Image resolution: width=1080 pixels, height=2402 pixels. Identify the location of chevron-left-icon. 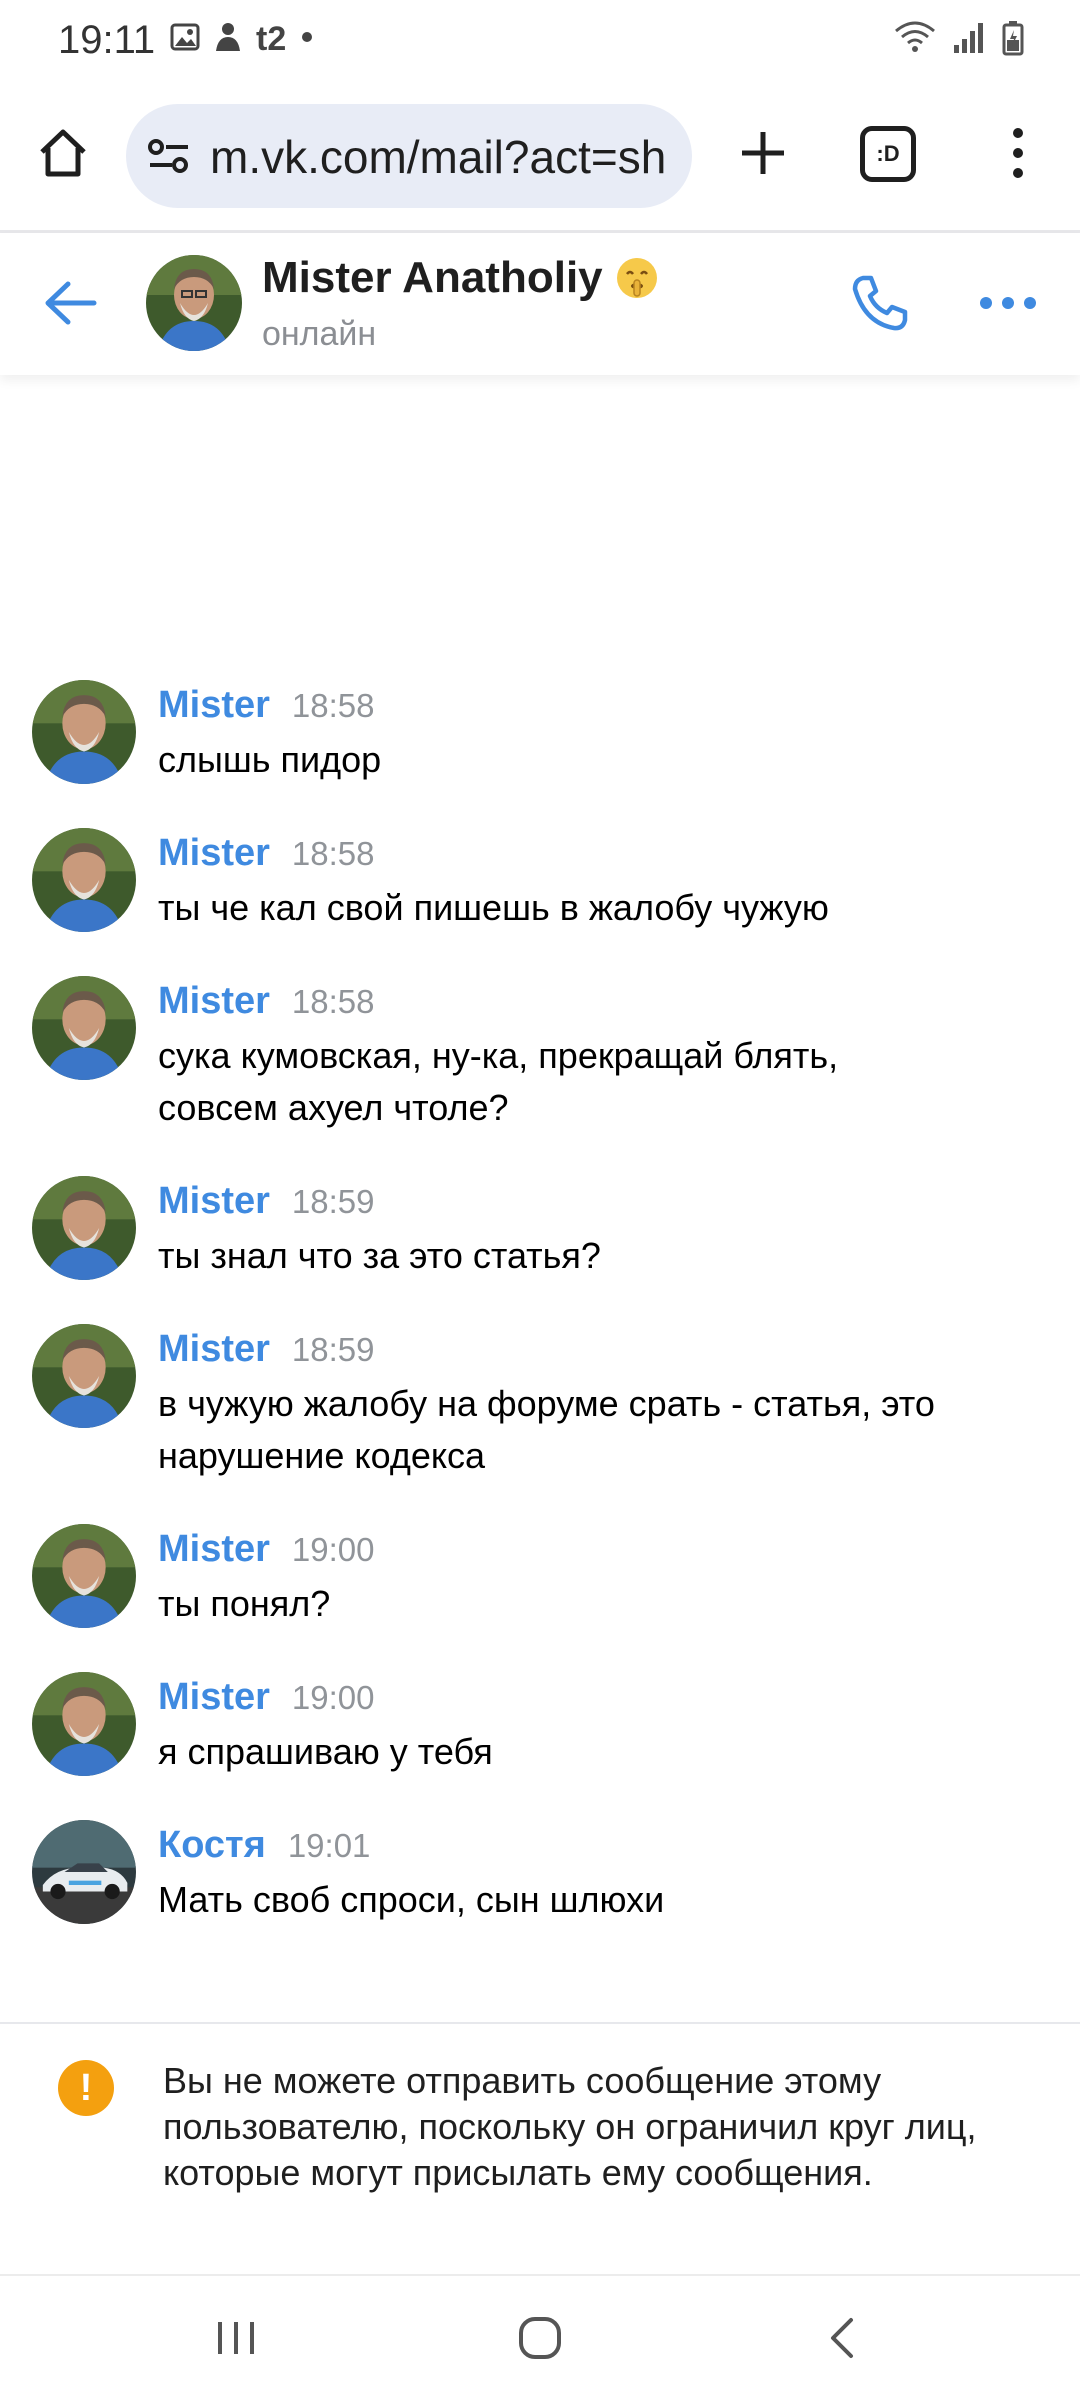
(842, 2340).